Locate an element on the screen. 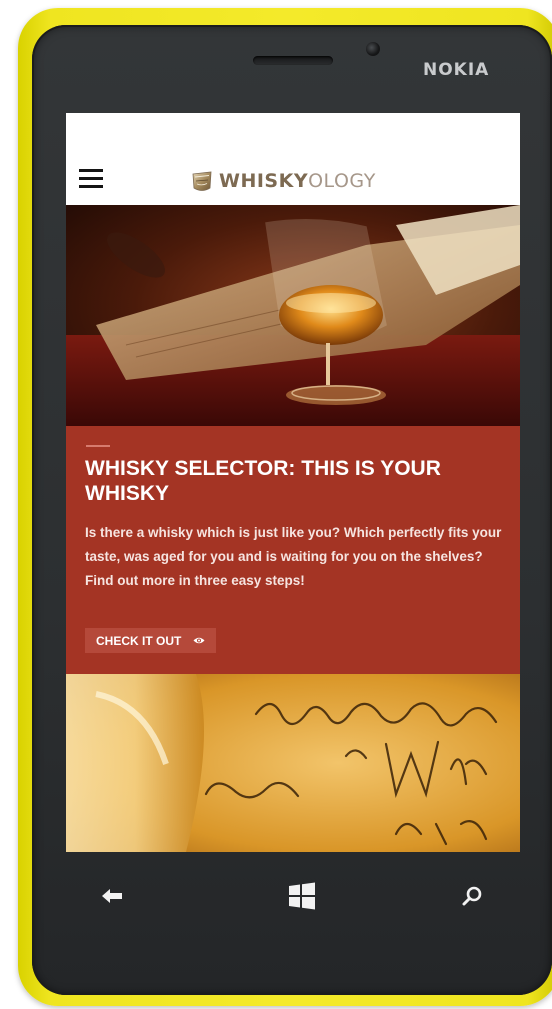 This screenshot has width=552, height=1009. earpiece-speaker is located at coordinates (293, 60).